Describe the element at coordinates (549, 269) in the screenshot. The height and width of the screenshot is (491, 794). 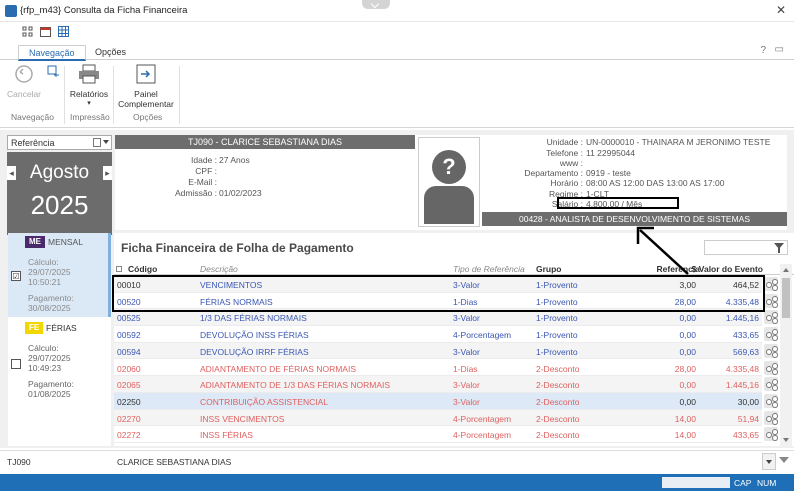
I see `header-grupo: Grupo` at that location.